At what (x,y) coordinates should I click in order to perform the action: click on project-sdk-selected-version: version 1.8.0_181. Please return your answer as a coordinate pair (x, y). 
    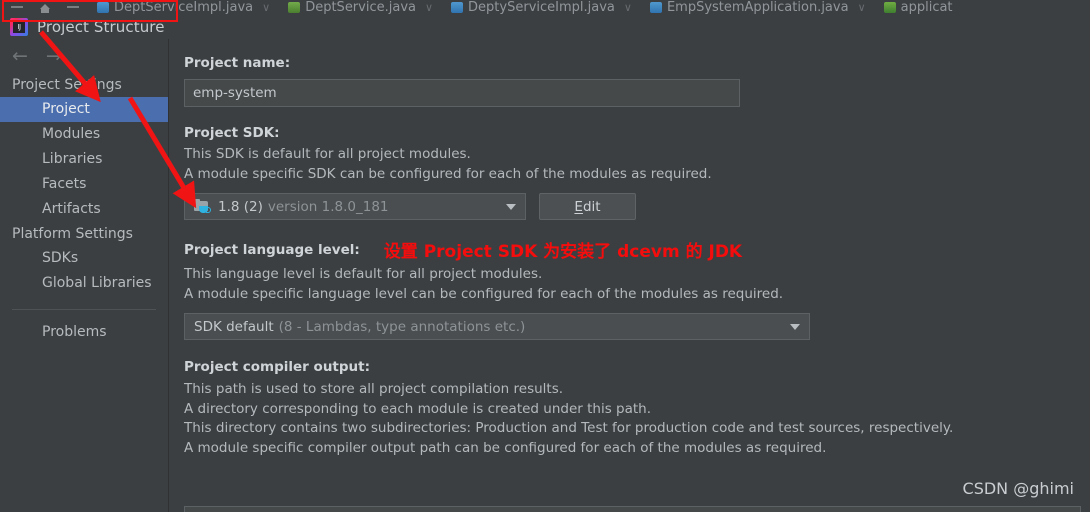
    Looking at the image, I should click on (328, 206).